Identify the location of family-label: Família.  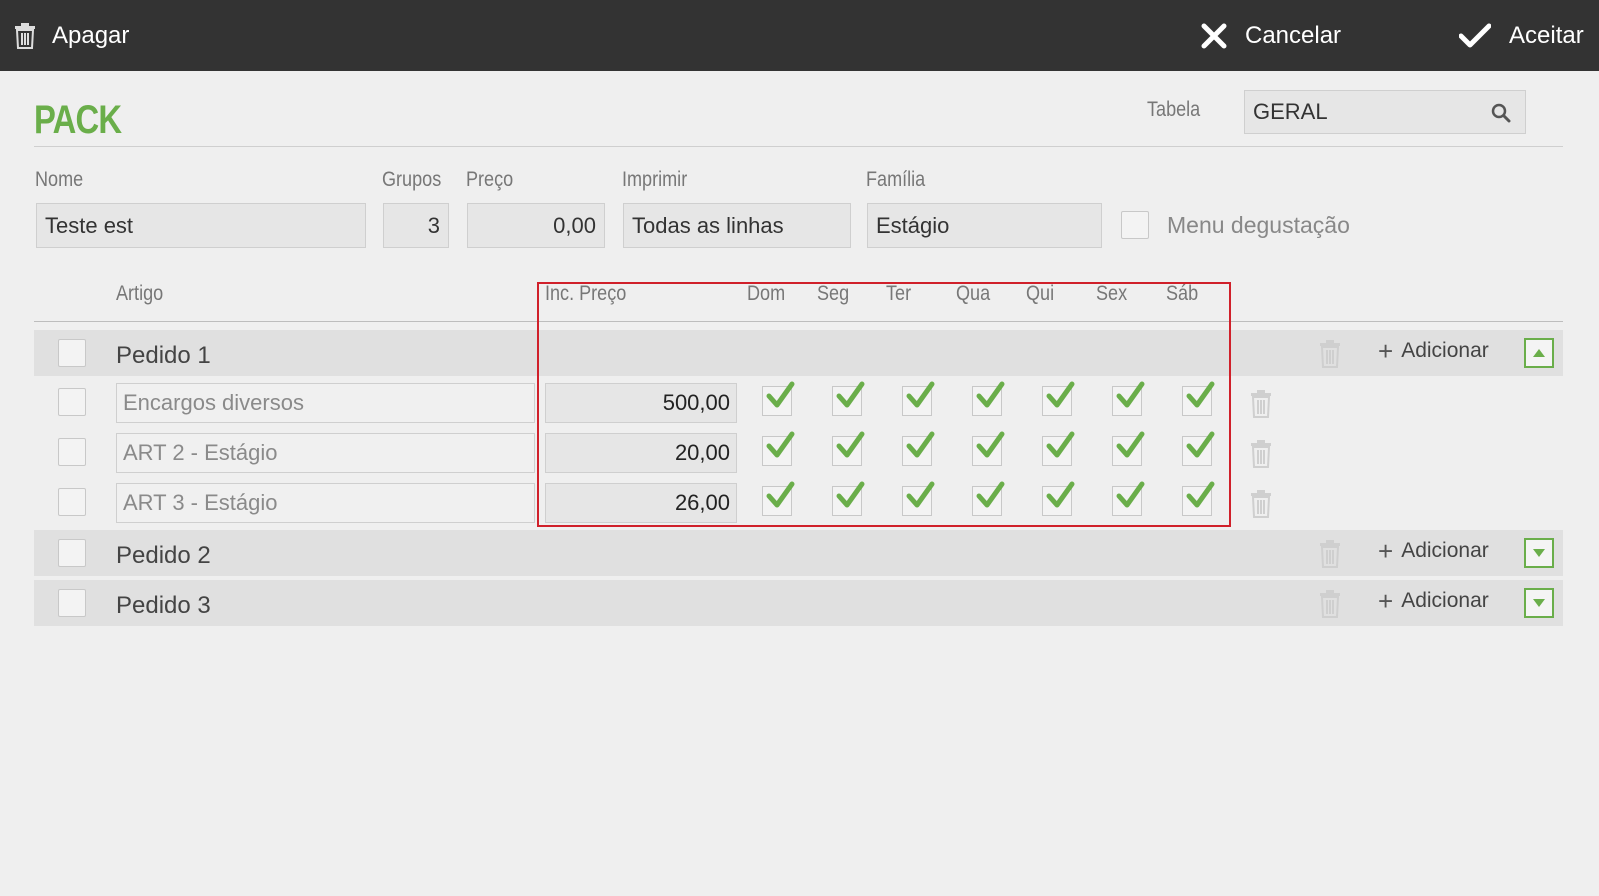
(896, 179).